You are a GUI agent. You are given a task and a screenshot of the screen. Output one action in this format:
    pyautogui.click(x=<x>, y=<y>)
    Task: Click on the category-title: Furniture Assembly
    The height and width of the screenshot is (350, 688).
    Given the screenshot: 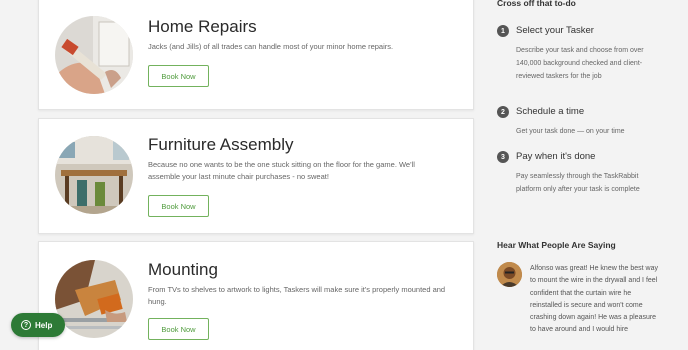 What is the action you would take?
    pyautogui.click(x=221, y=144)
    